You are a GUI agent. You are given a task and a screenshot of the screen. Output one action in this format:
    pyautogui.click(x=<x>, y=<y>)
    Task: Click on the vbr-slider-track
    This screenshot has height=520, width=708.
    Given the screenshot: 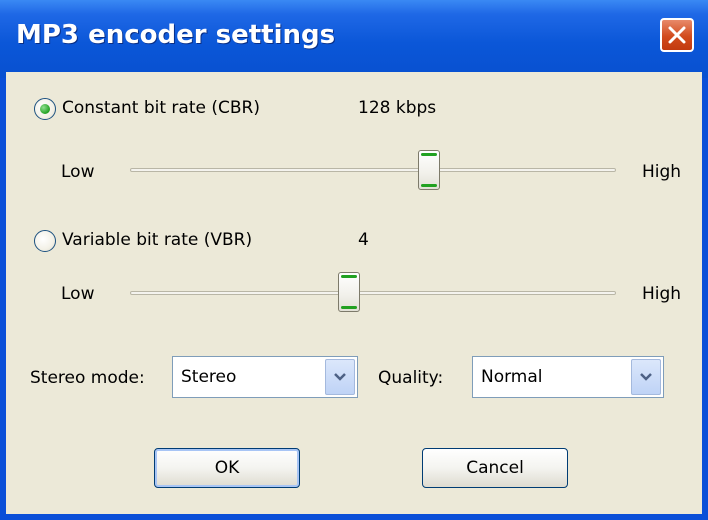 What is the action you would take?
    pyautogui.click(x=373, y=293)
    